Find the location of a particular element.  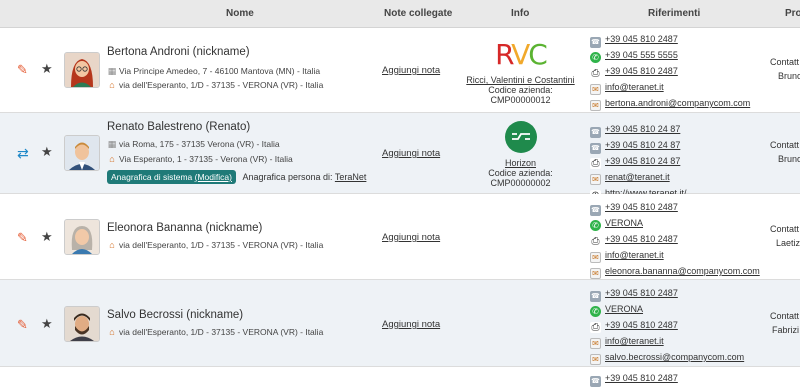

ref-email: ✉ eleonora.bananna@companycom.com is located at coordinates (675, 271).